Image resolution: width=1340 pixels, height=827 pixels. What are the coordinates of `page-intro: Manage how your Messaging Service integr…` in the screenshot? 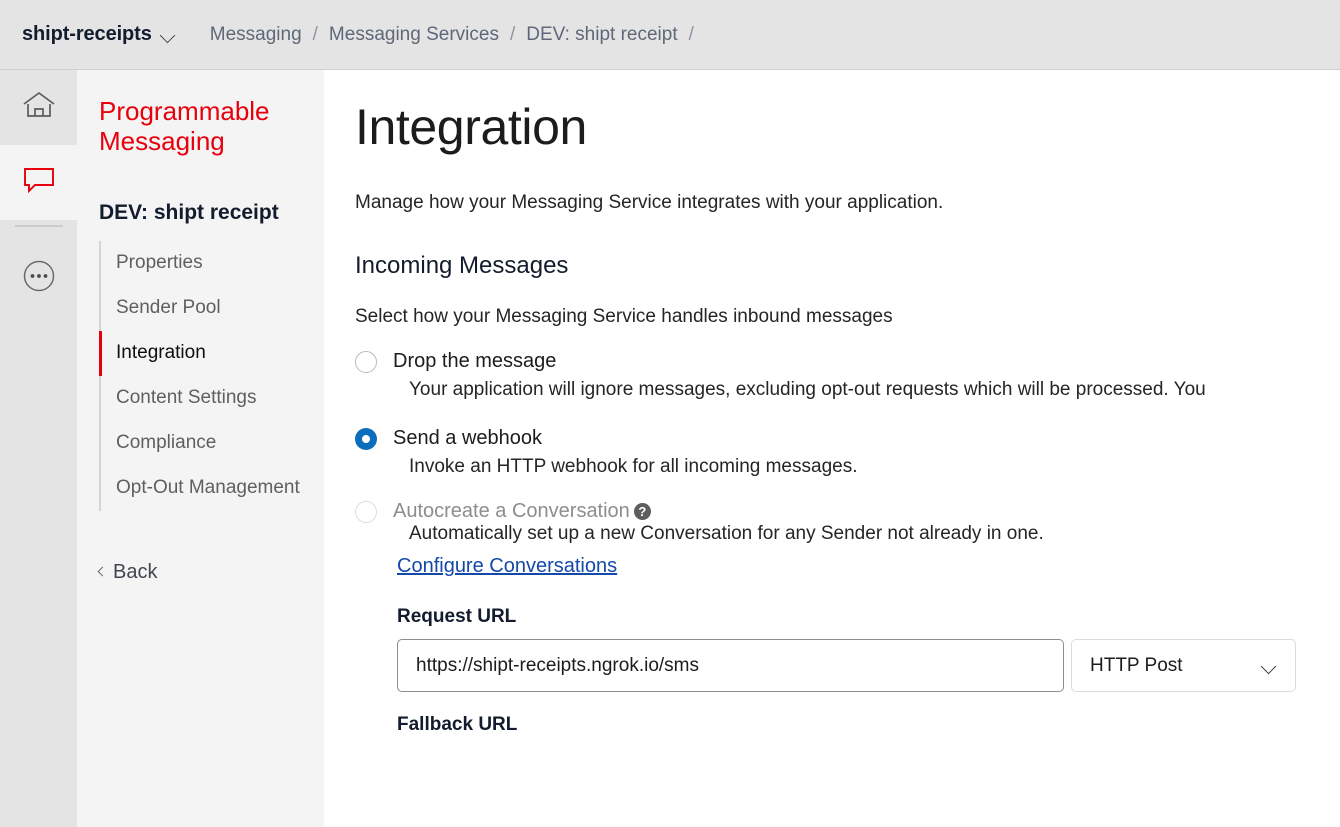 It's located at (649, 202).